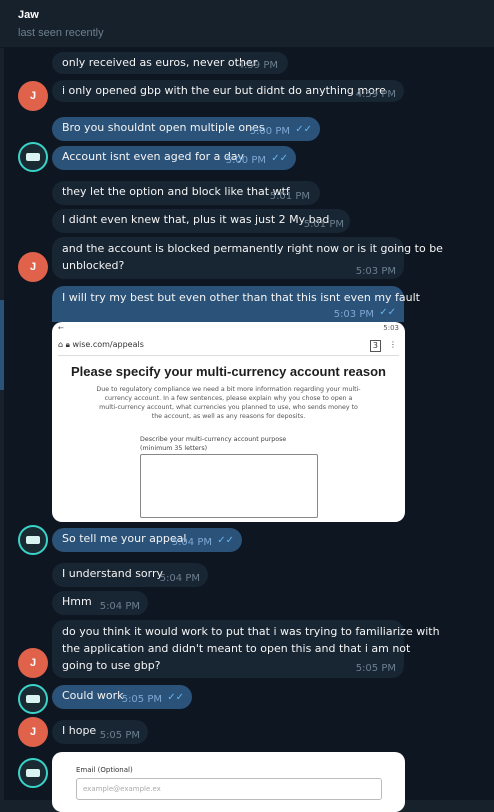  I want to click on message-bubble: Could work 5:05 PM ✓✓, so click(122, 697).